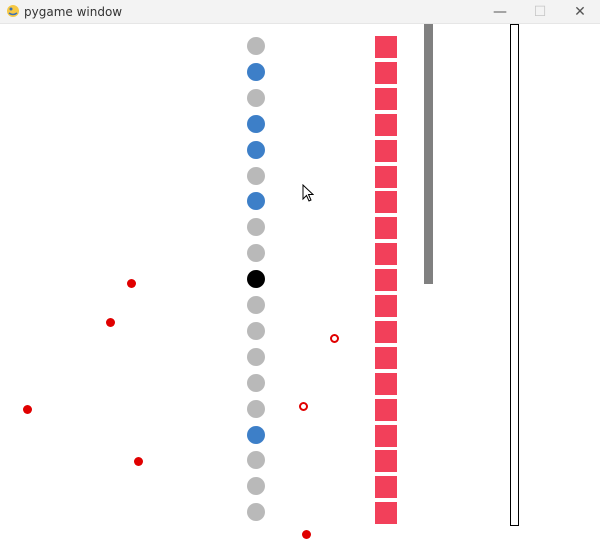 The height and width of the screenshot is (540, 600). I want to click on maximize-button: ☐, so click(540, 12).